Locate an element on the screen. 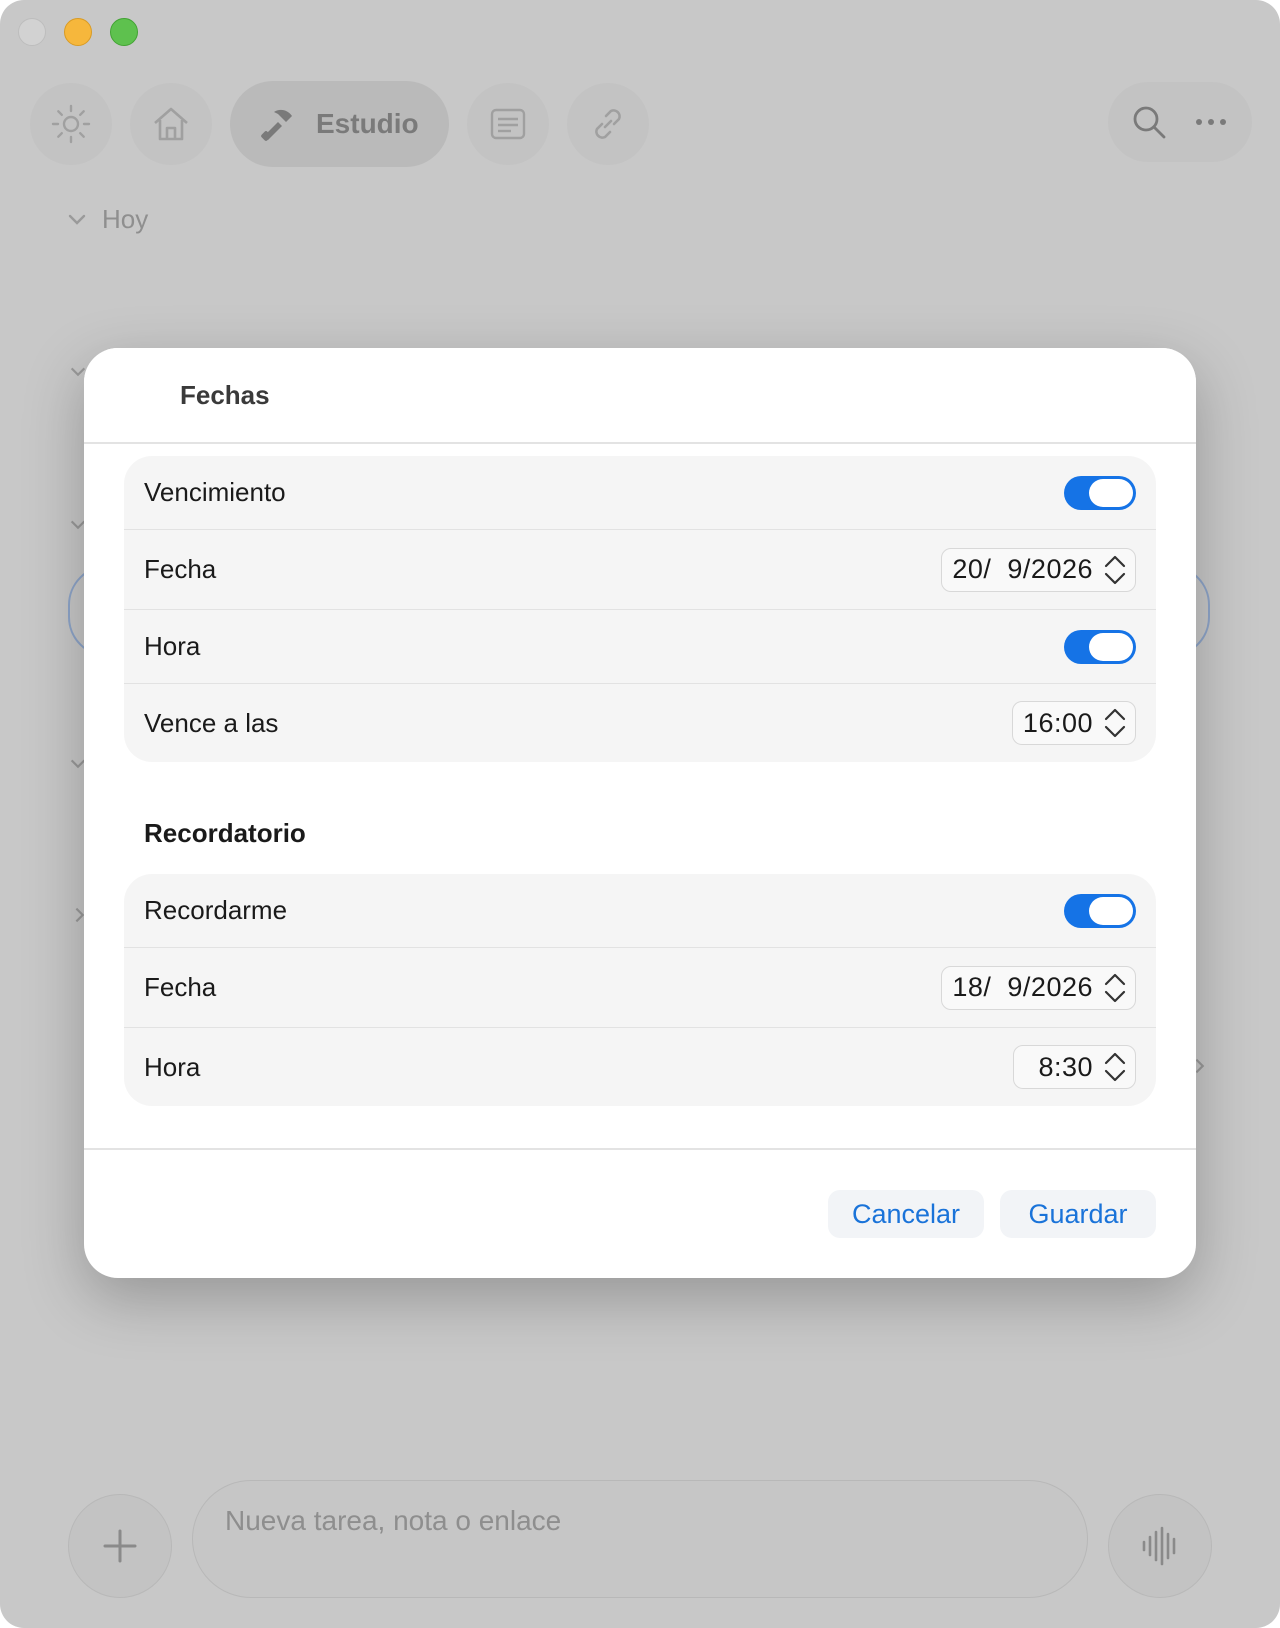 The width and height of the screenshot is (1280, 1628). due-toggle is located at coordinates (1100, 492).